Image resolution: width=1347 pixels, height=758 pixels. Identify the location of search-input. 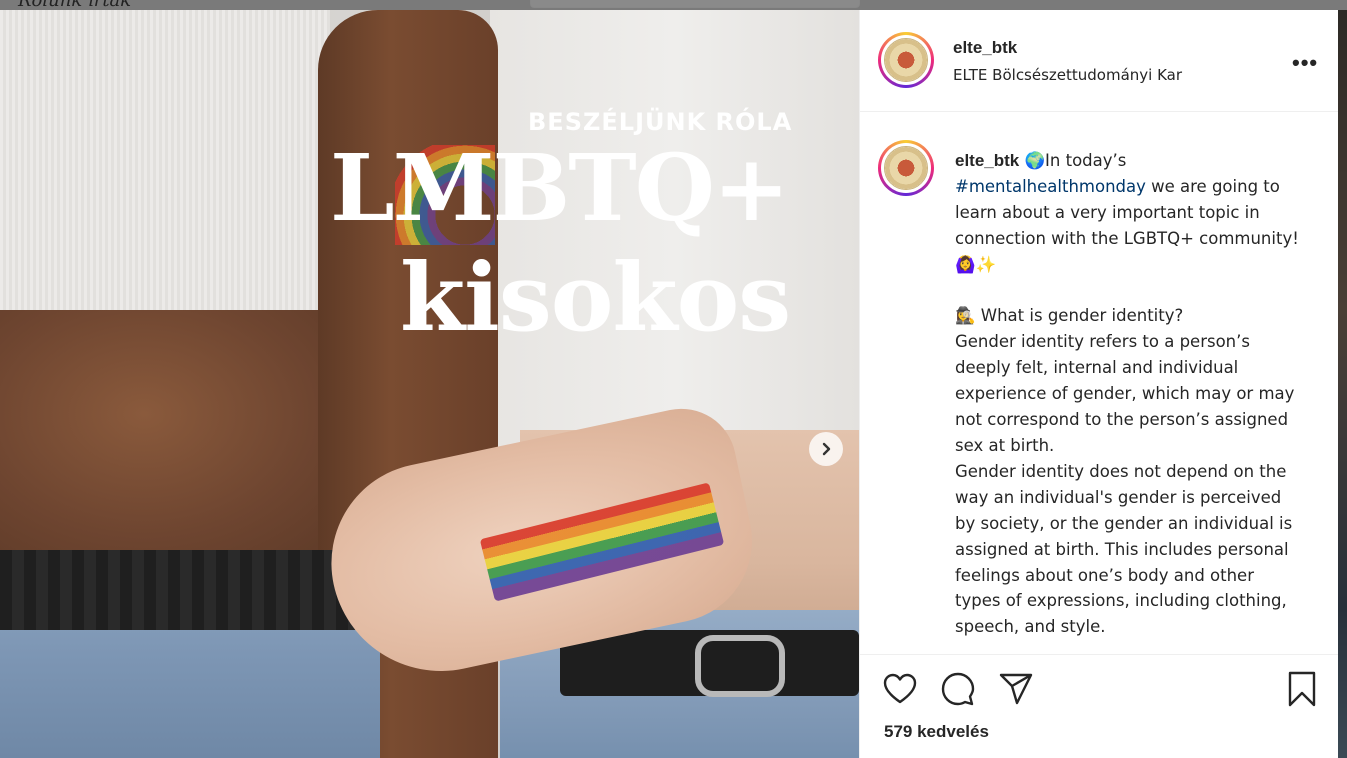
(695, 4).